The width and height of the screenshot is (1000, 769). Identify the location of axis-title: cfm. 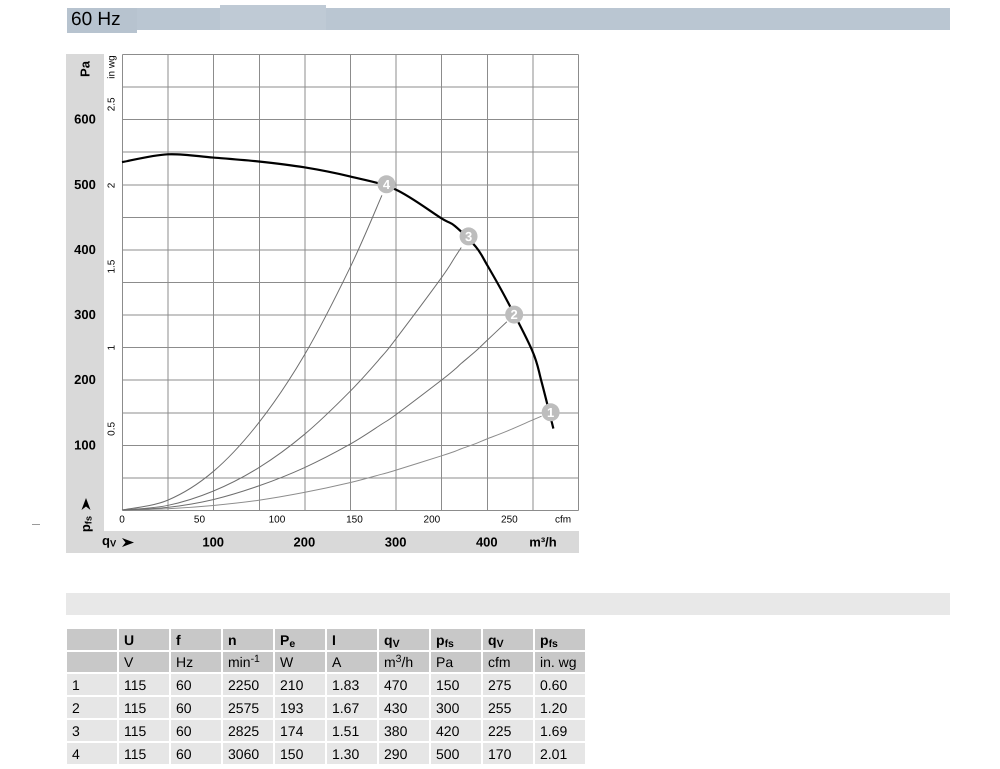
(563, 520).